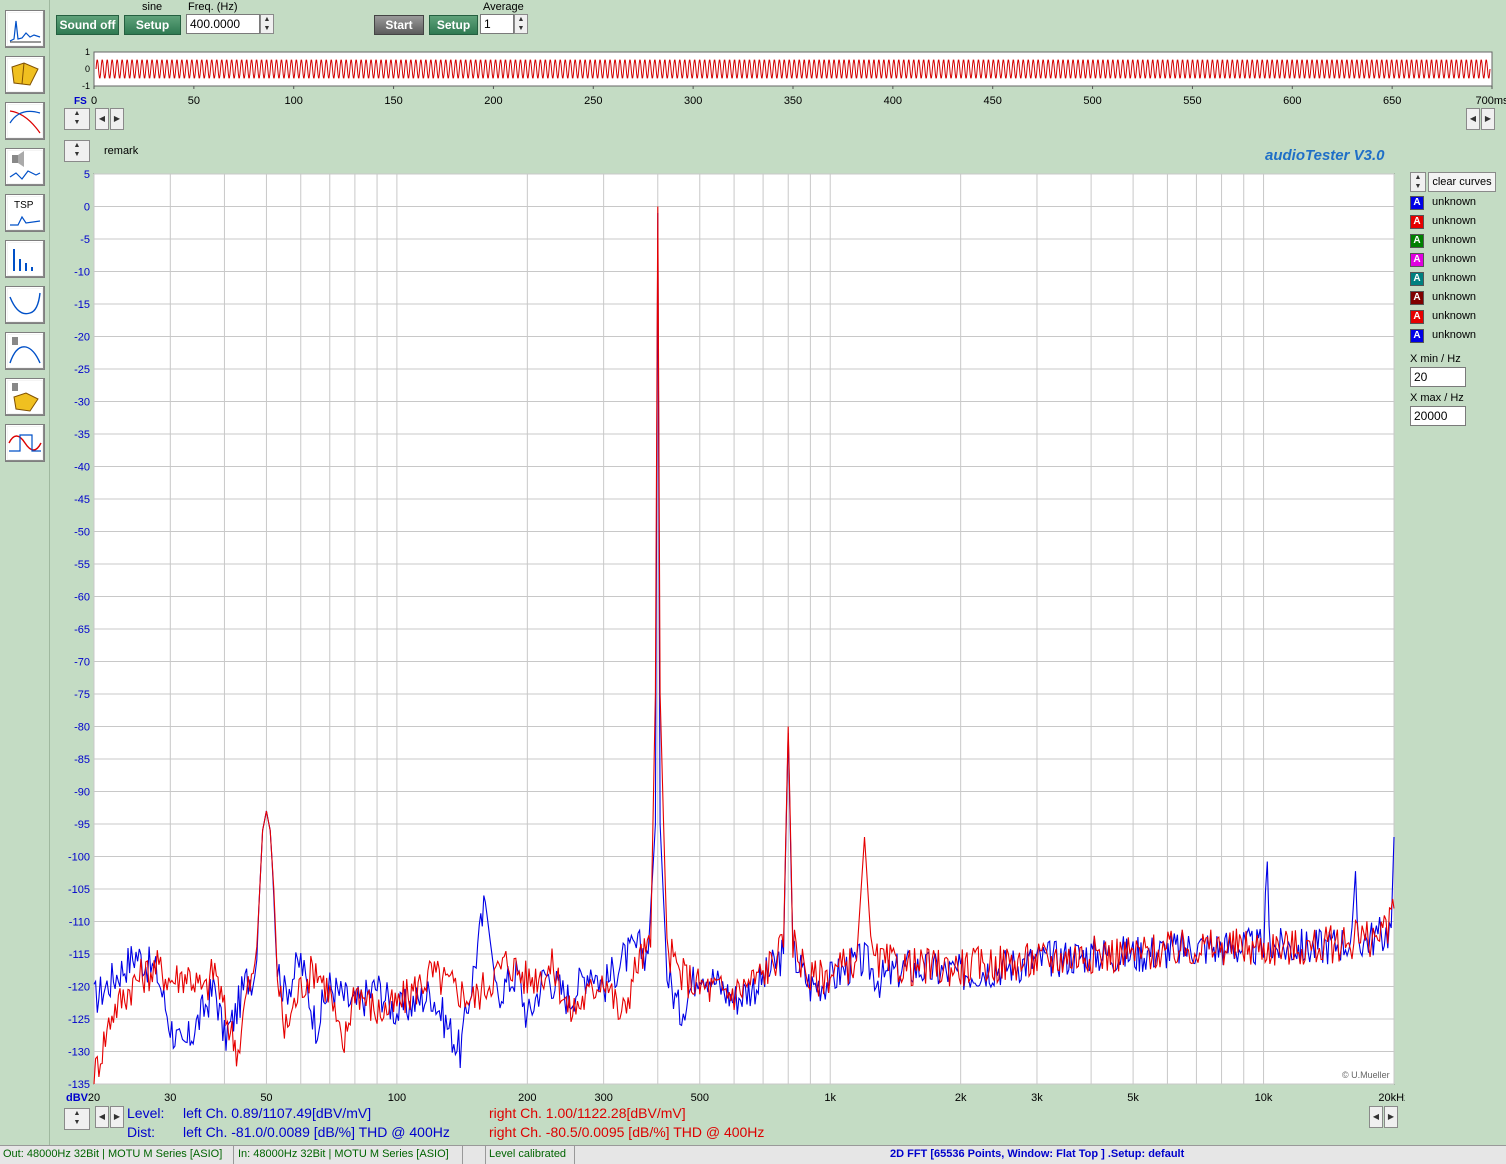  I want to click on remark-updown: ▲ ▼, so click(77, 151).